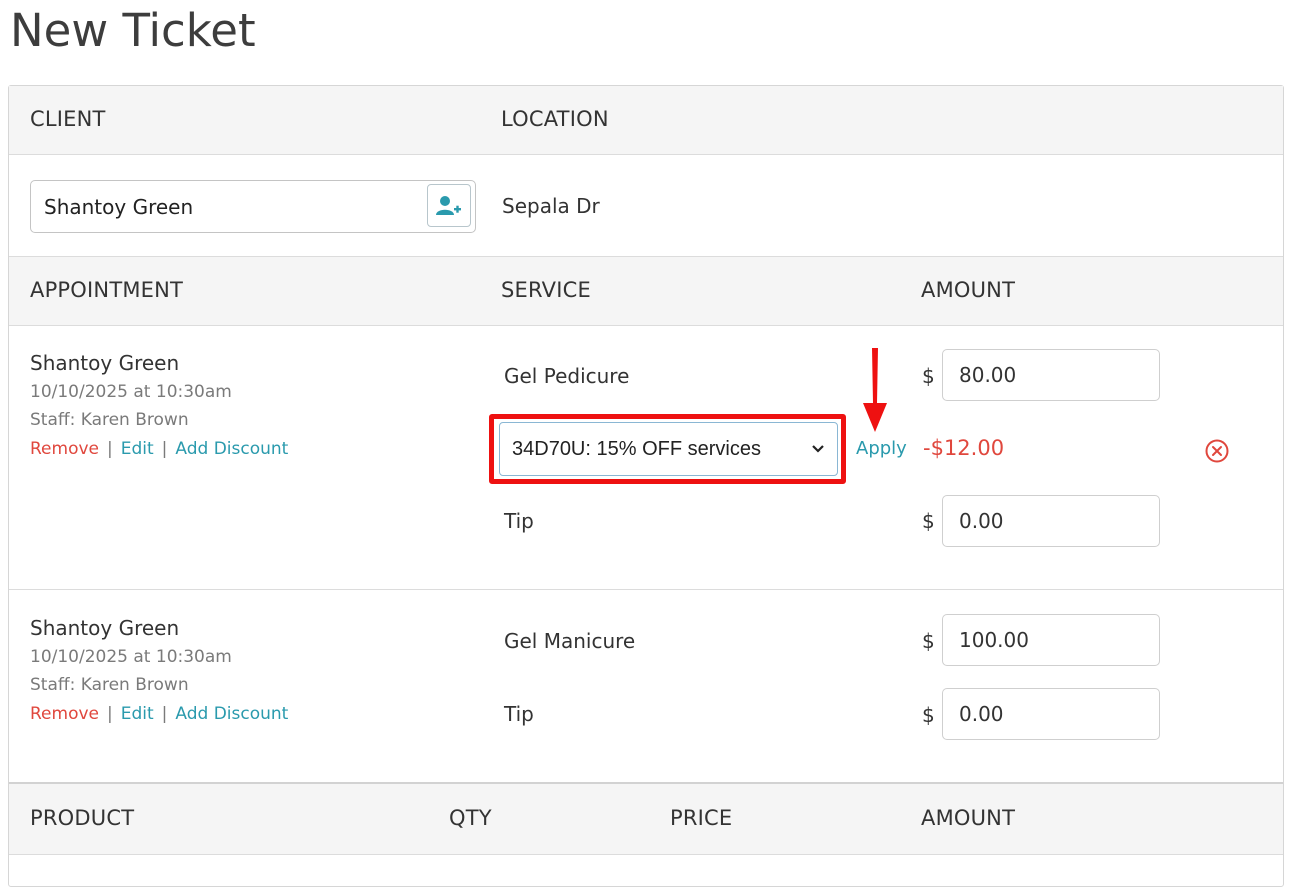  I want to click on discount-select: 34D70U: 15% OFF services, so click(668, 449).